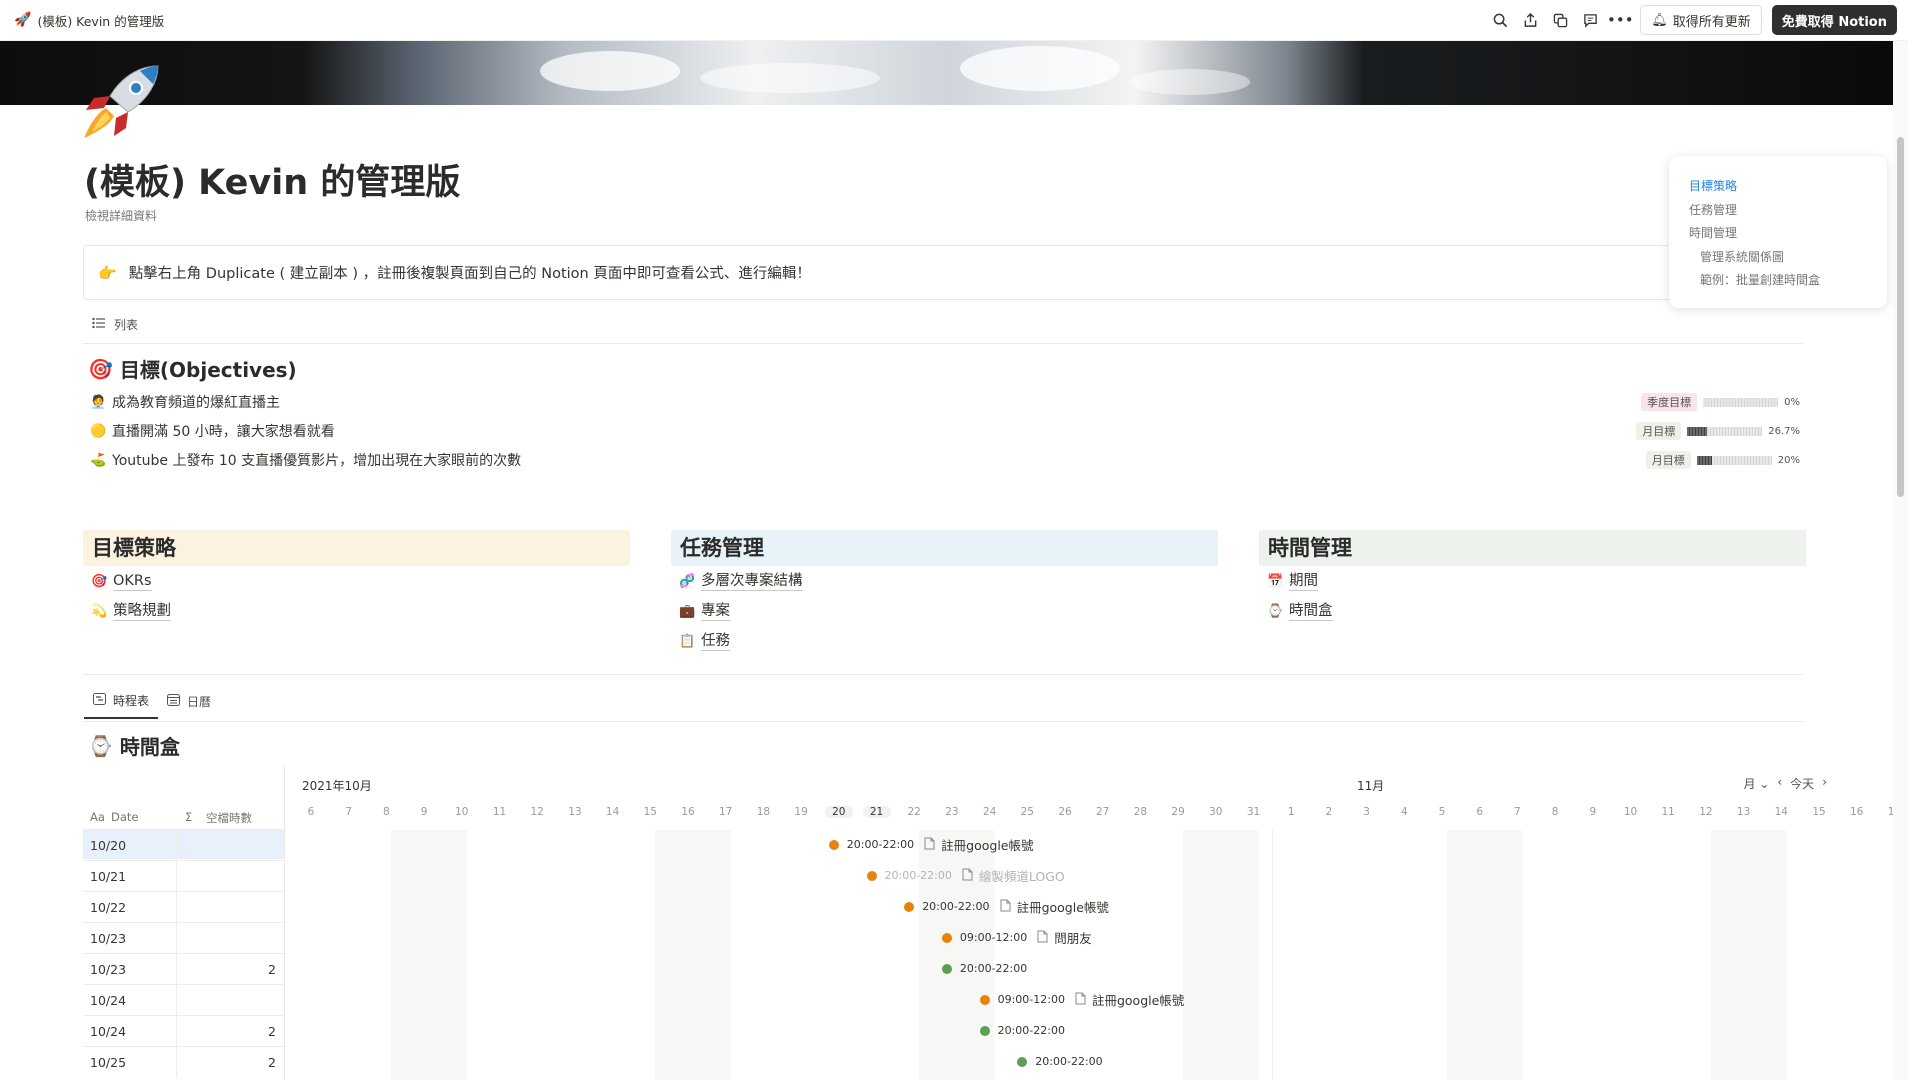  I want to click on page-link-icon: 📋, so click(687, 641).